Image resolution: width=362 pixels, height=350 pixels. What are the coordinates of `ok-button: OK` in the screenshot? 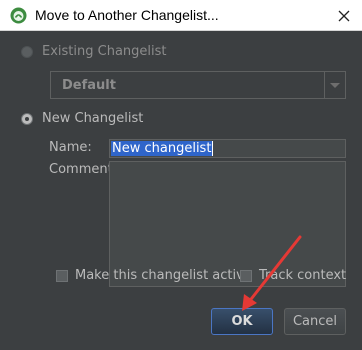 It's located at (242, 321).